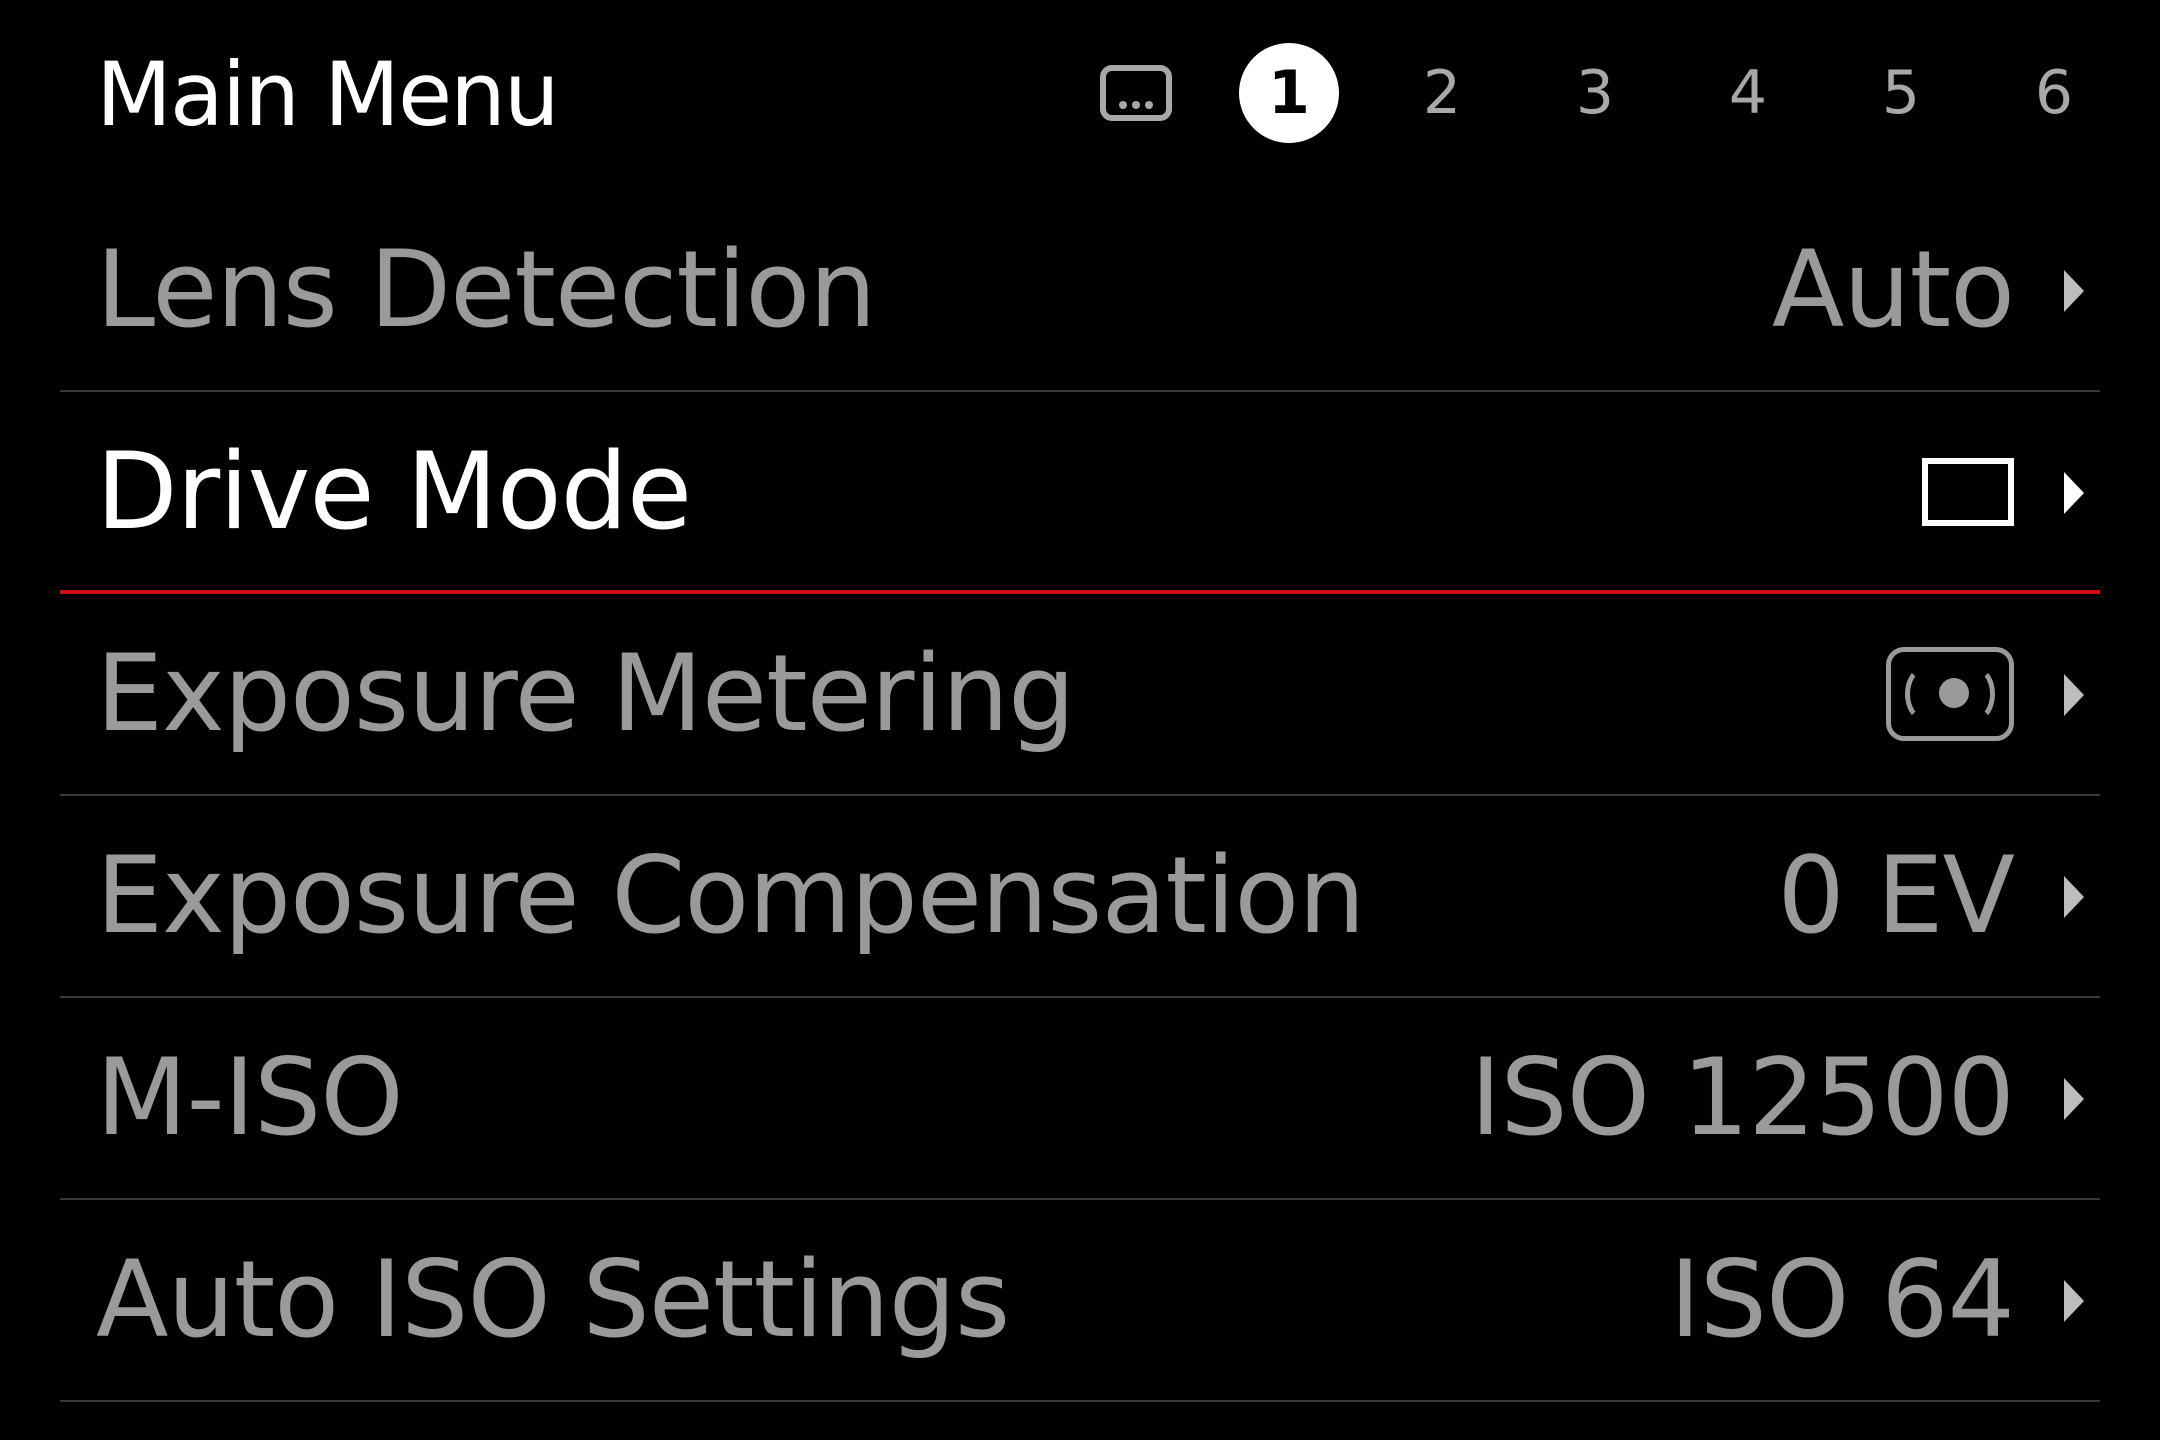  I want to click on menu-item-exposure-metering: Exposure Metering, so click(1080, 695).